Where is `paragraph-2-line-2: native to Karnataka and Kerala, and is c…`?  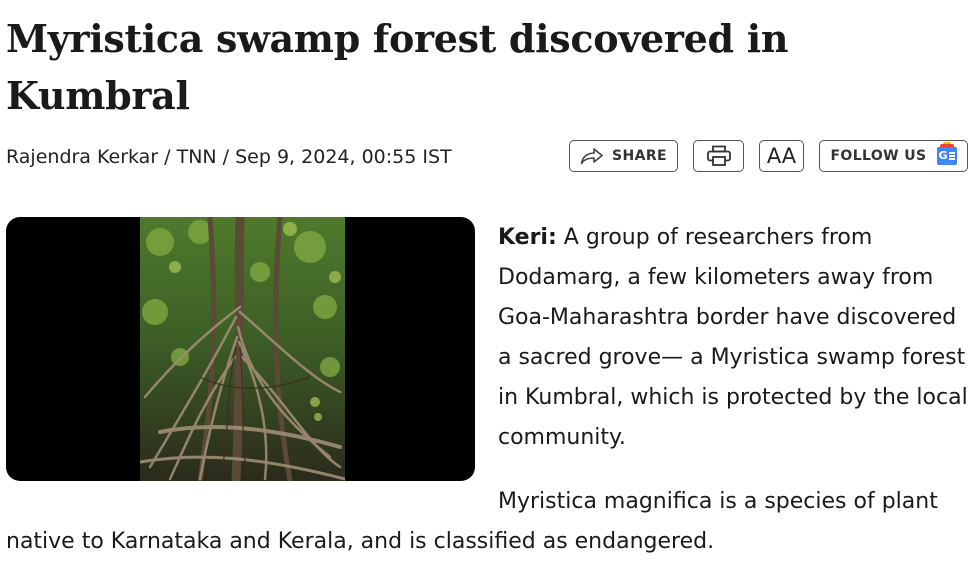
paragraph-2-line-2: native to Karnataka and Kerala, and is c… is located at coordinates (360, 541).